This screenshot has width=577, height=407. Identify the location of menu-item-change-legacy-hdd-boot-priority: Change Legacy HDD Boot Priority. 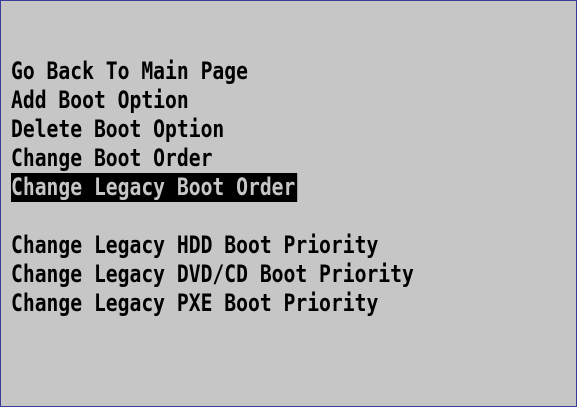
(256, 245).